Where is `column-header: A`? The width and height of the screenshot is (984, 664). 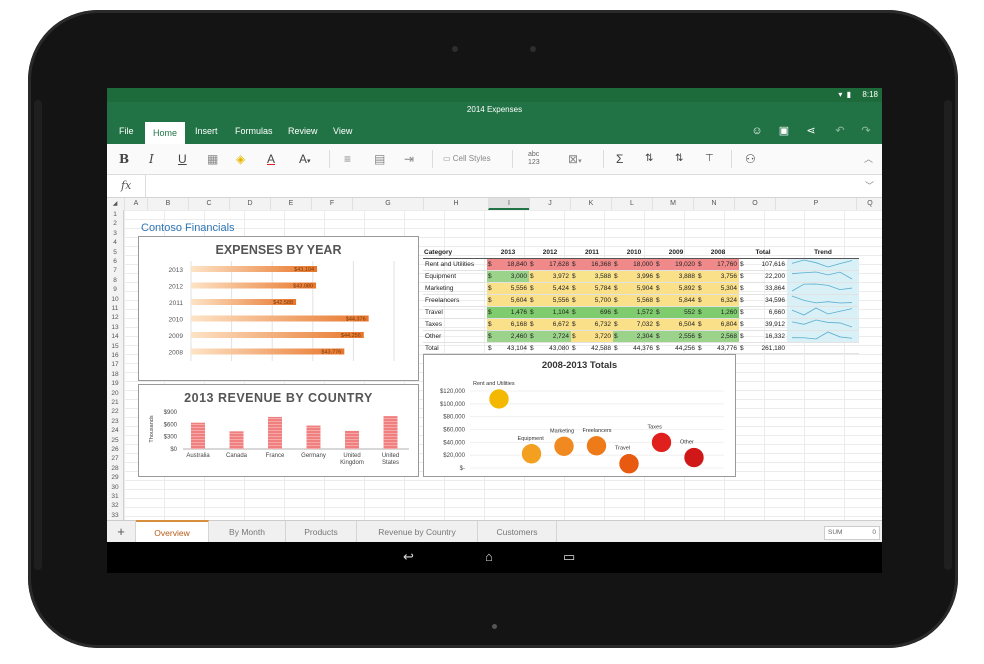 column-header: A is located at coordinates (135, 204).